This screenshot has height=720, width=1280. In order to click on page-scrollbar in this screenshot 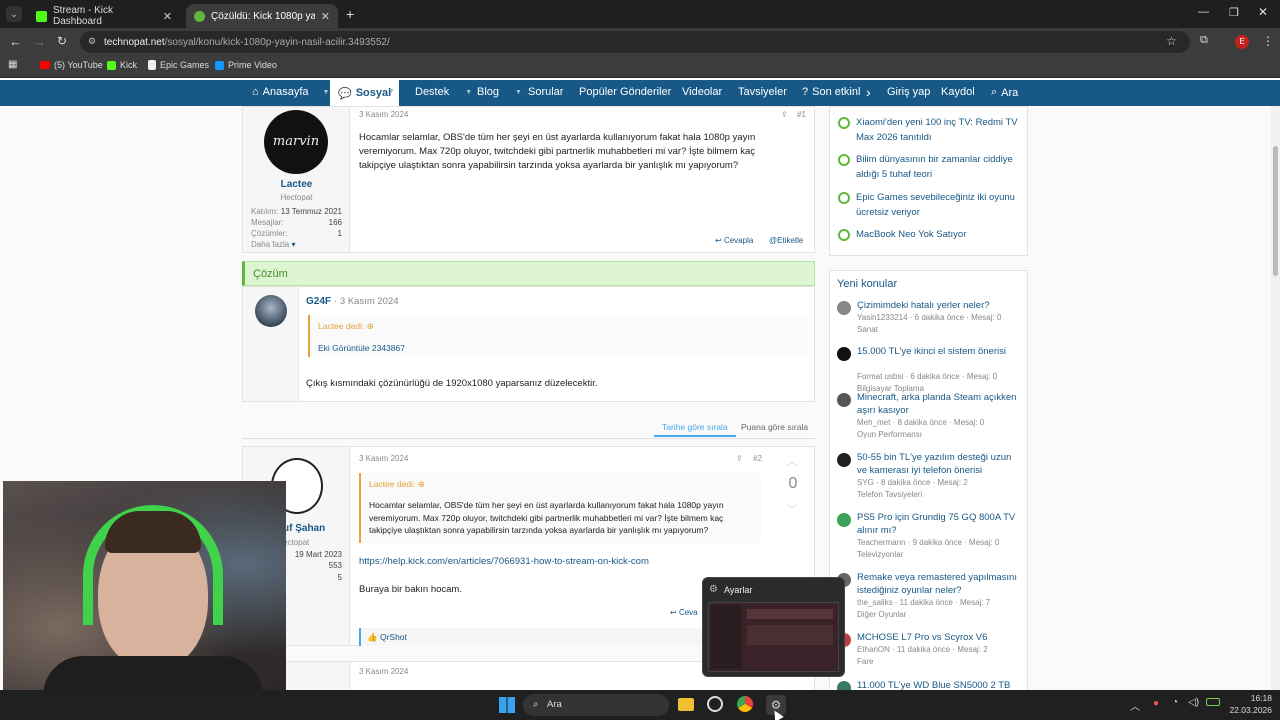, I will do `click(1275, 398)`.